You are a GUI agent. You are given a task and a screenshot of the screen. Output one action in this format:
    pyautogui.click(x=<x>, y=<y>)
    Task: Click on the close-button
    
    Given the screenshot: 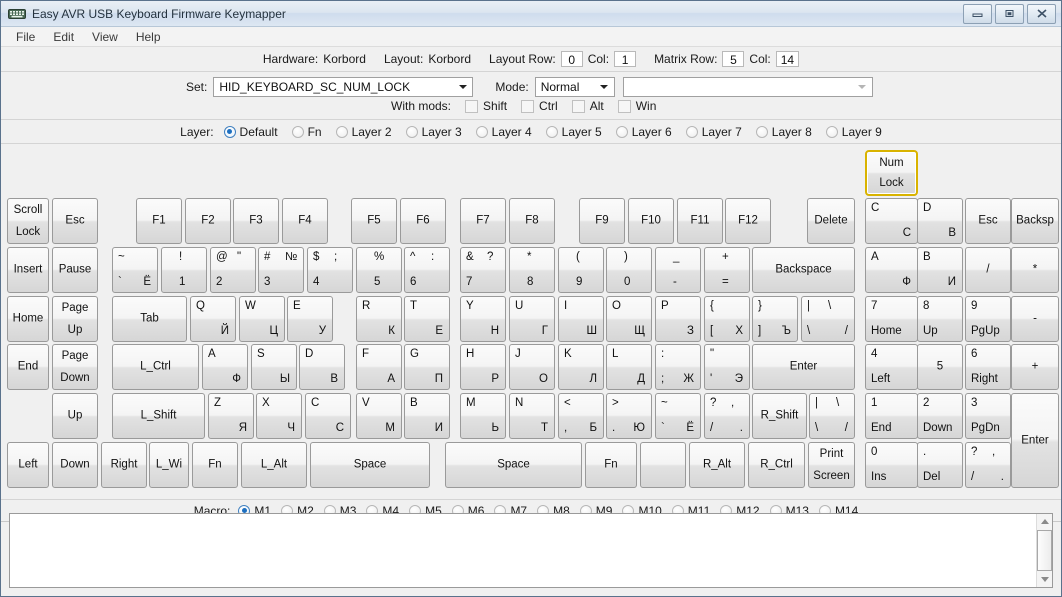 What is the action you would take?
    pyautogui.click(x=1041, y=13)
    